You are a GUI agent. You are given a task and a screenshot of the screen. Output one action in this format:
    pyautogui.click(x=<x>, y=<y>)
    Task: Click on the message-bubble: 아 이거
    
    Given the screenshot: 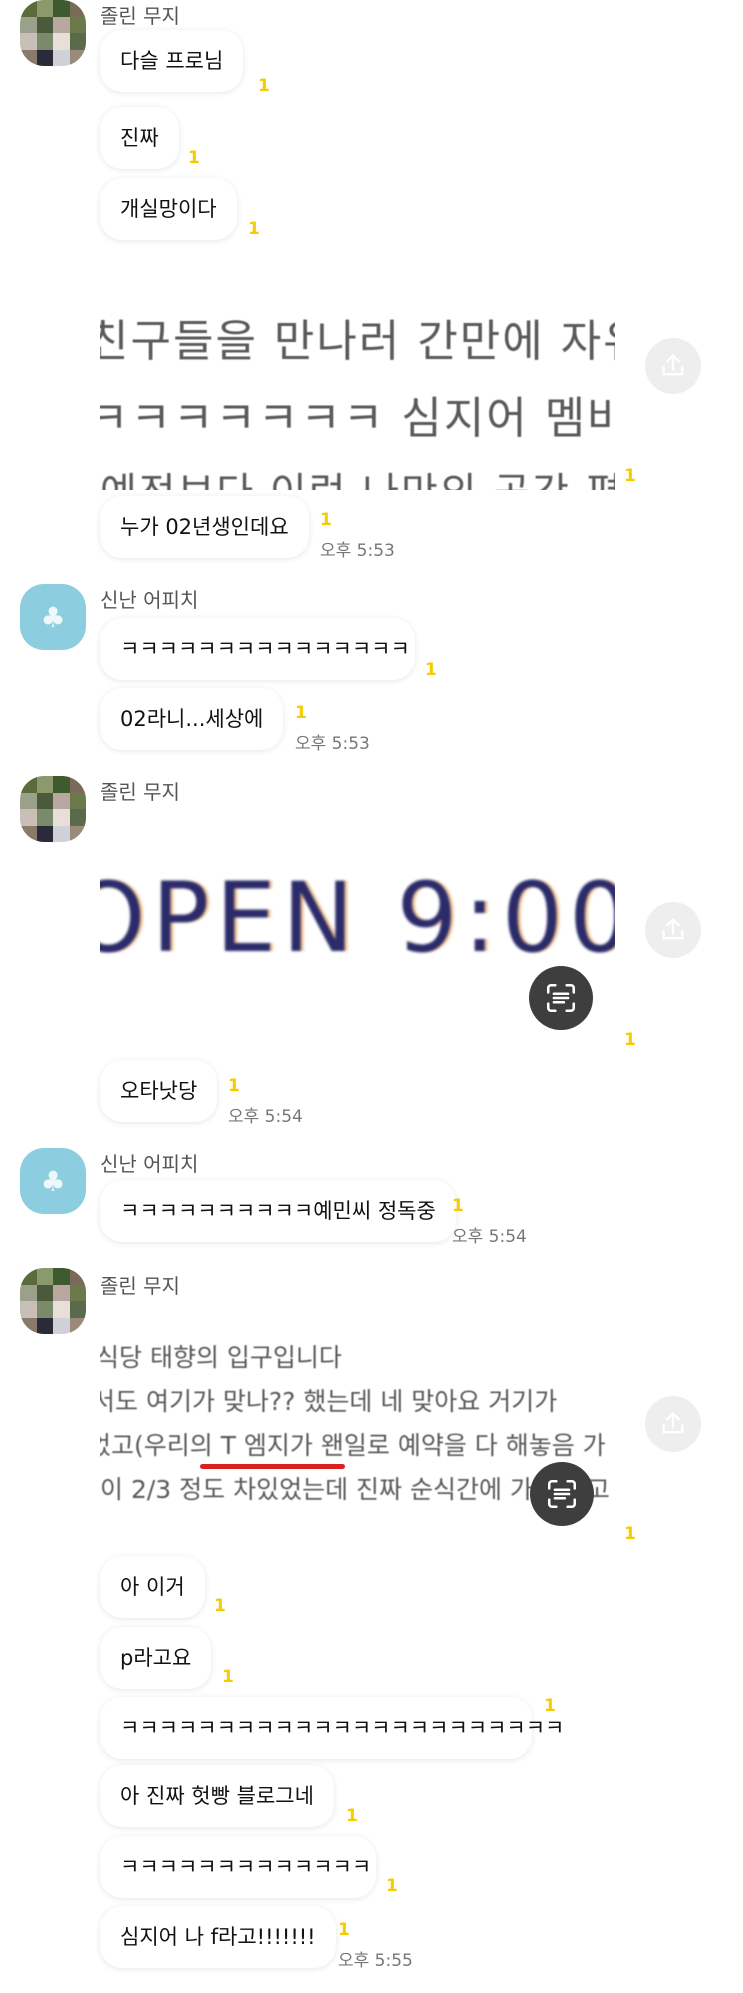 What is the action you would take?
    pyautogui.click(x=152, y=1587)
    